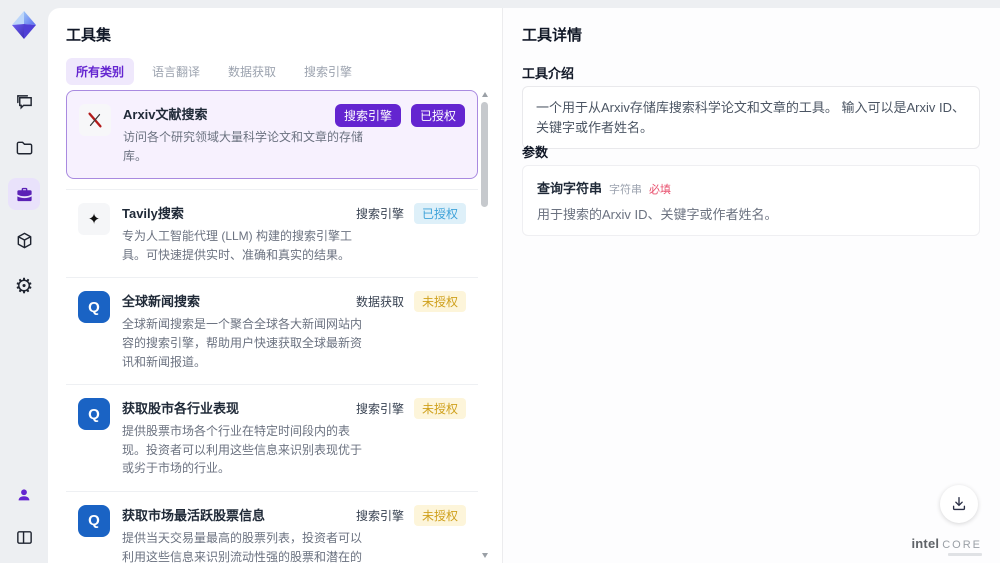  I want to click on sidebar-toggle-icon, so click(24, 537).